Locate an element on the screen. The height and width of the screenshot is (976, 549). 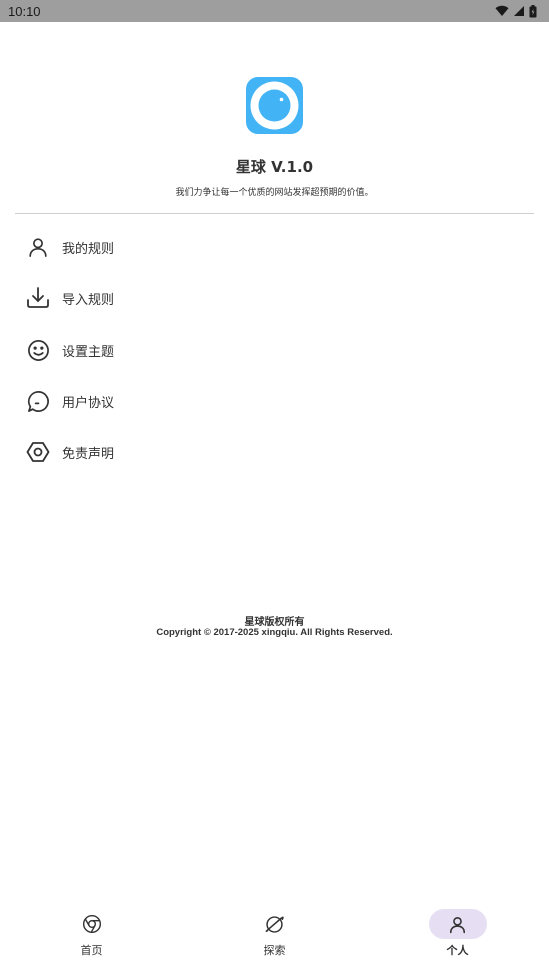
menu-item-disclaimer: 免责声明 is located at coordinates (274, 452).